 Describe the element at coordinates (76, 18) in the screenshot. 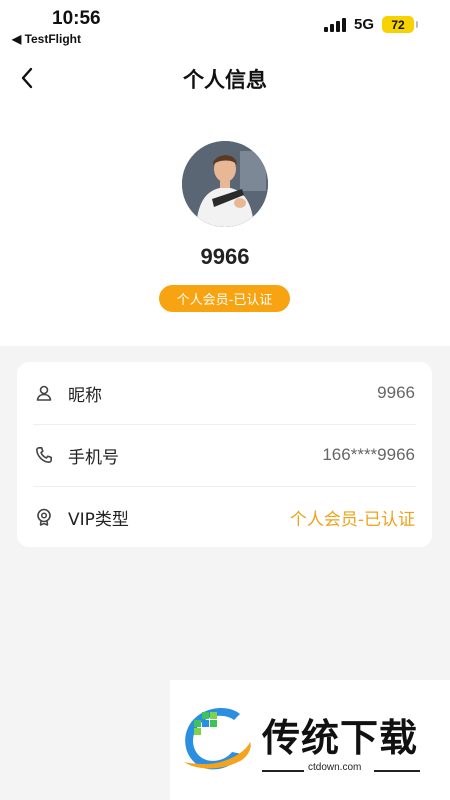

I see `status-time: 10:56` at that location.